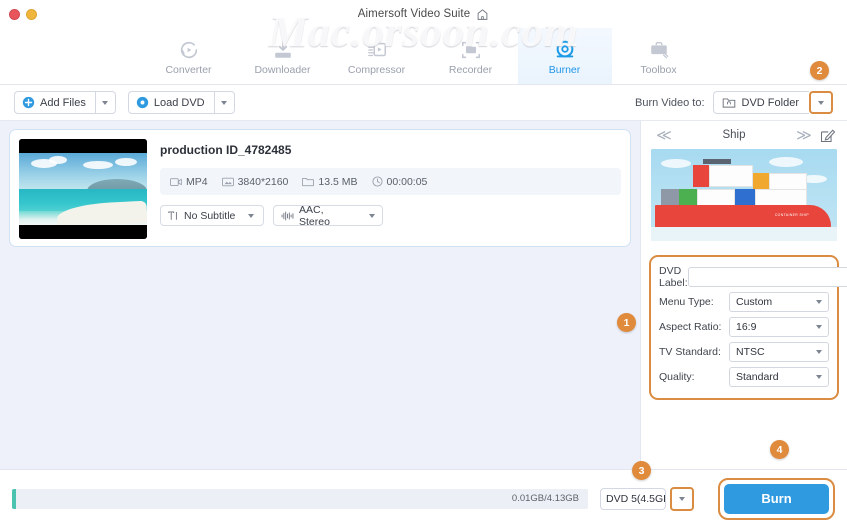 Image resolution: width=847 pixels, height=527 pixels. Describe the element at coordinates (14, 14) in the screenshot. I see `close-button` at that location.